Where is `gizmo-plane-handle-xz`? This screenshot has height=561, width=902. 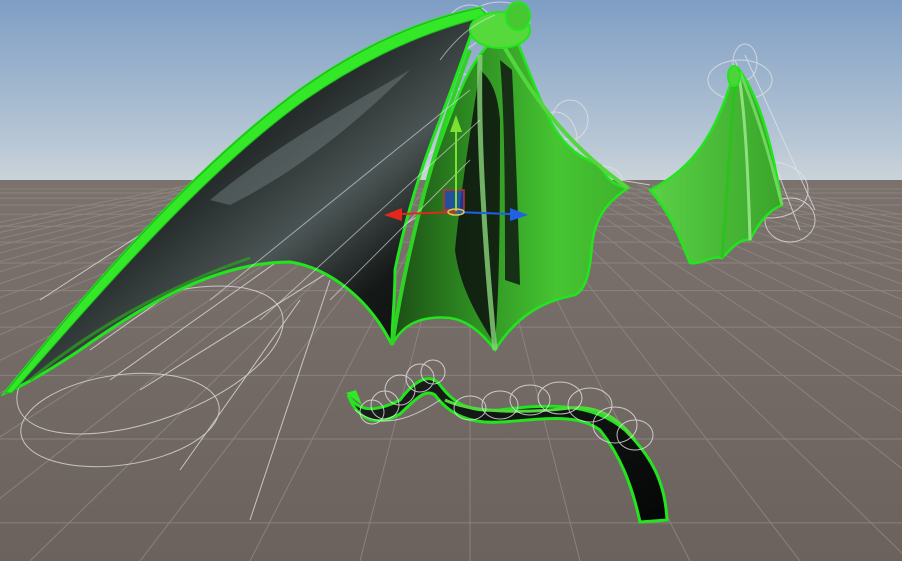
gizmo-plane-handle-xz is located at coordinates (454, 200).